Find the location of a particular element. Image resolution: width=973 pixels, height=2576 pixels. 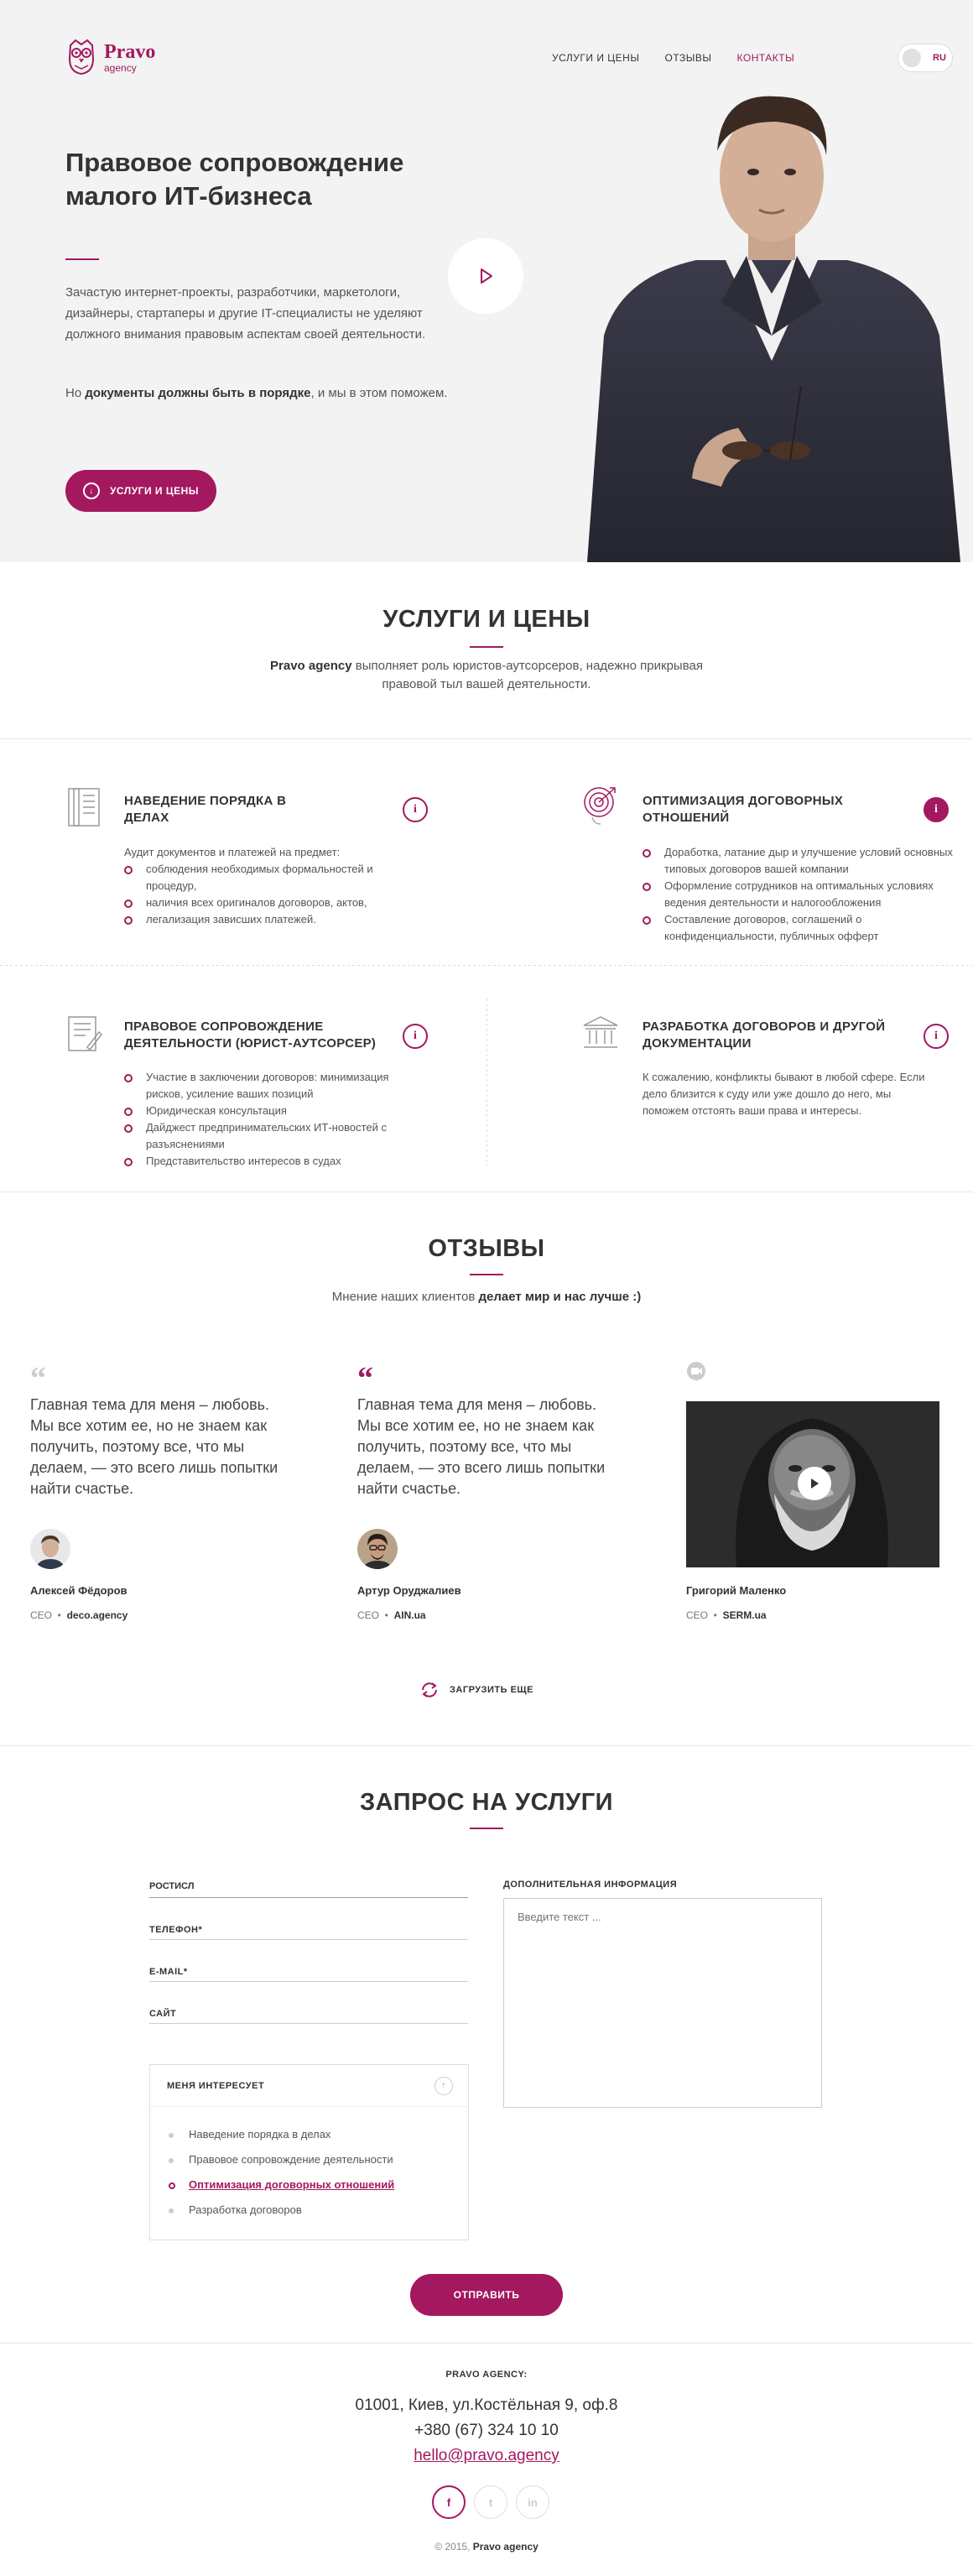

reviewer-meta: CEO • SERM.ua is located at coordinates (726, 1615).